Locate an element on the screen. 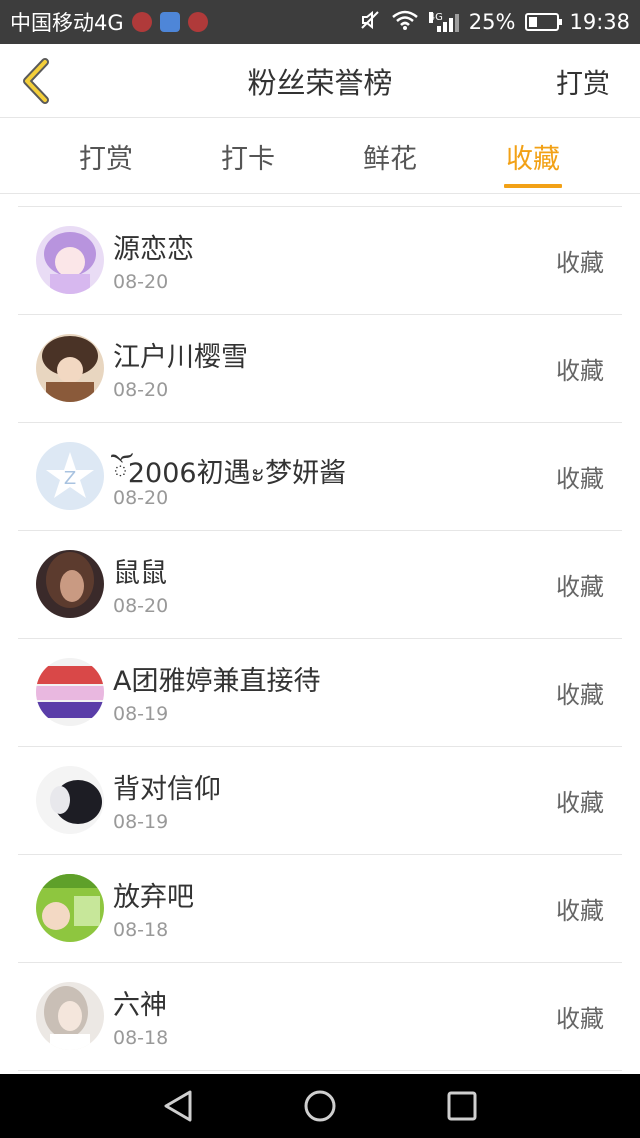 This screenshot has width=640, height=1138. list-item: 放弃吧 08-18 收藏 is located at coordinates (320, 909).